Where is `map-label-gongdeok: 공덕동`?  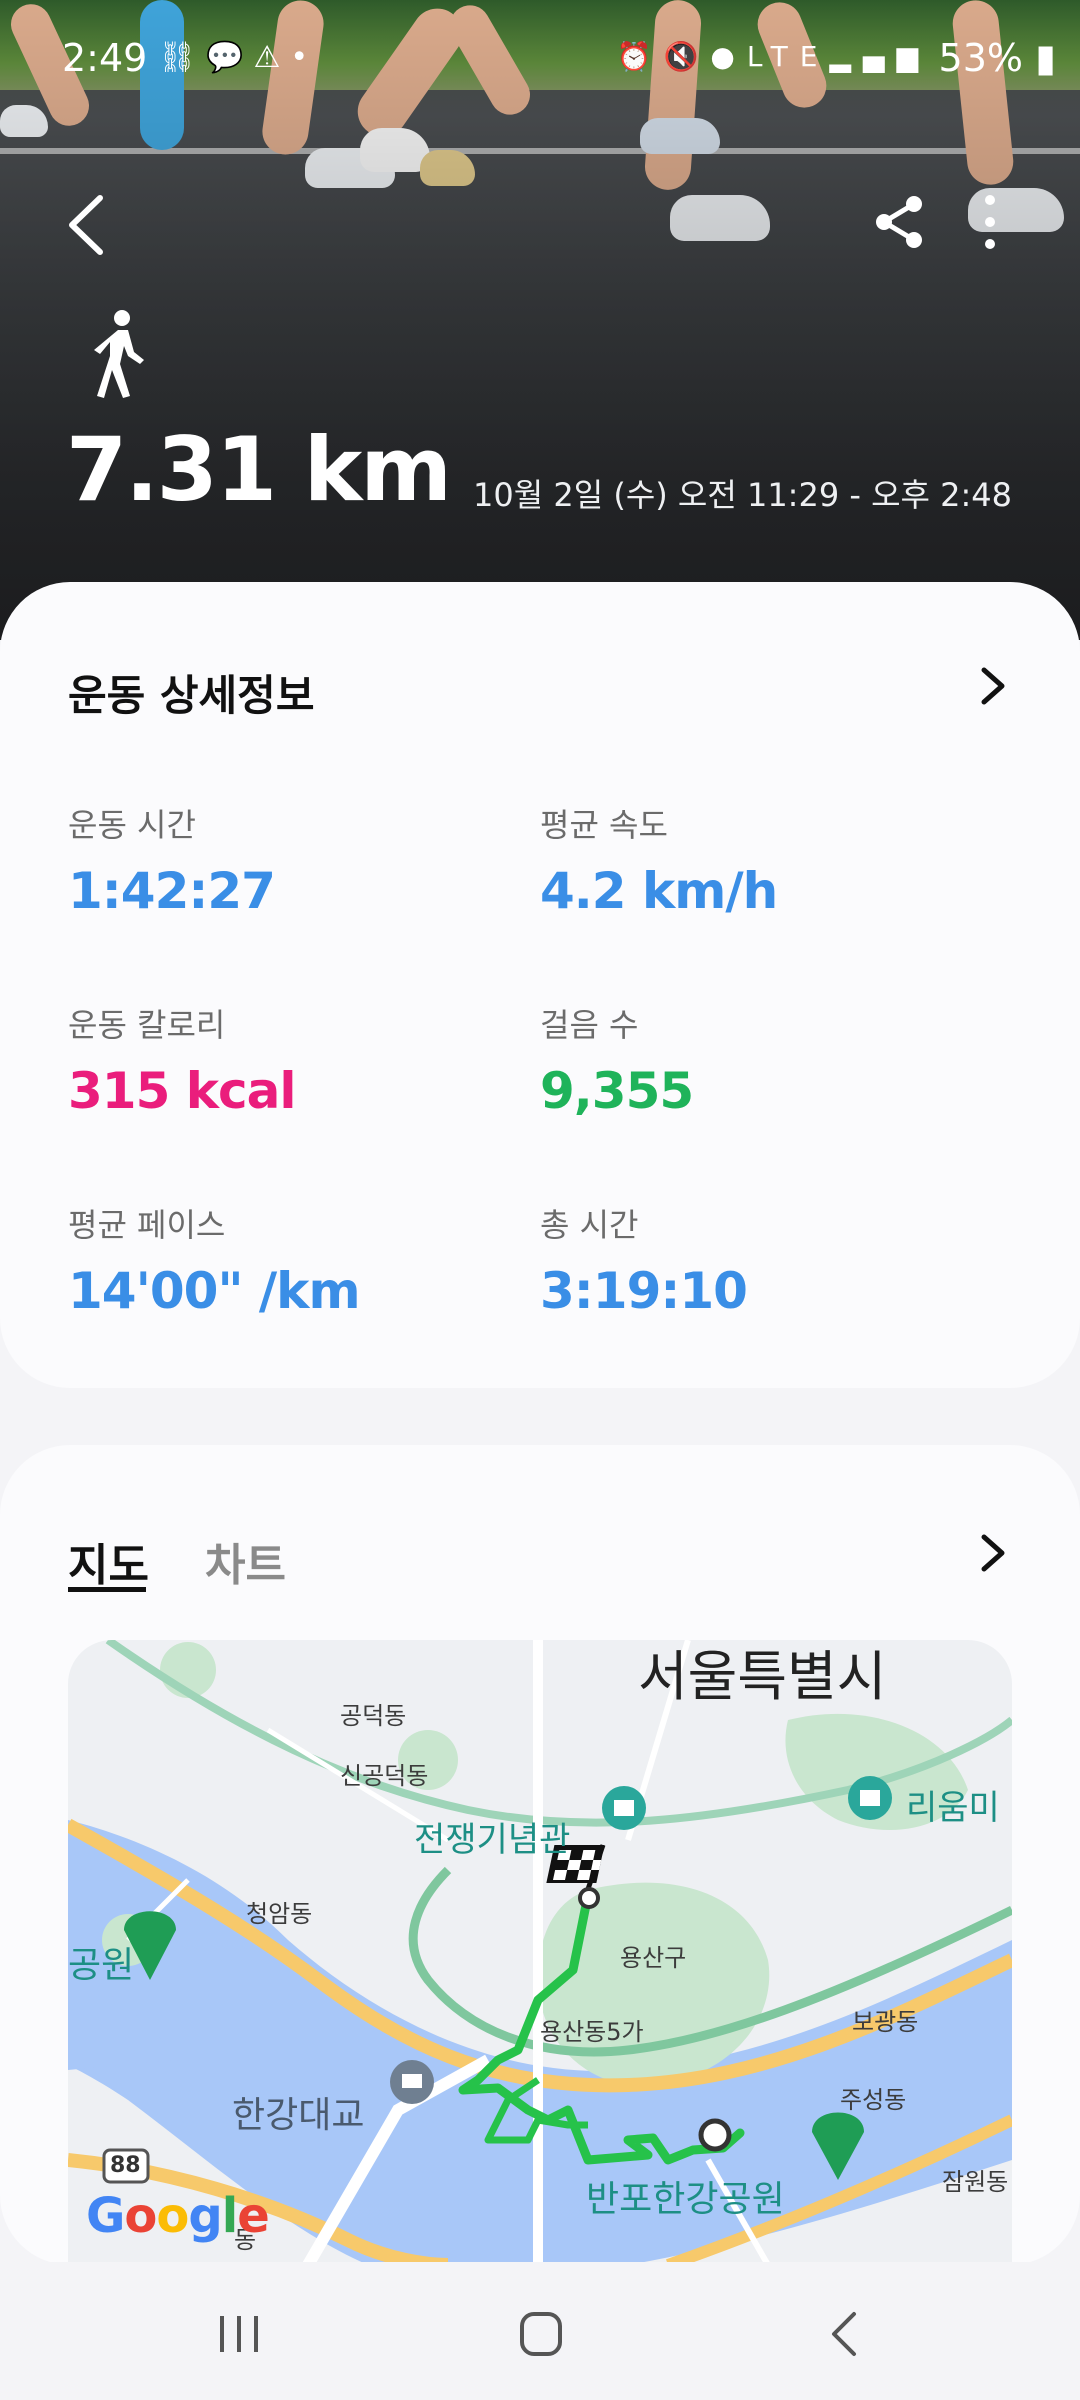 map-label-gongdeok: 공덕동 is located at coordinates (373, 1716).